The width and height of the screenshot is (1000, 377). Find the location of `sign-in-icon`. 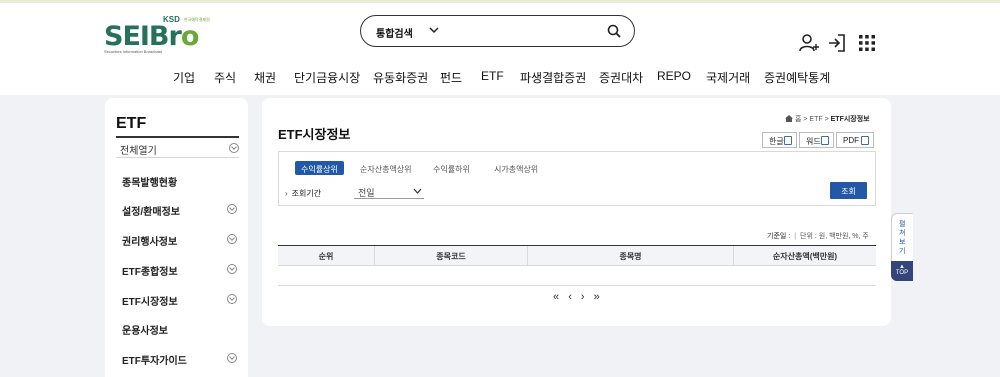

sign-in-icon is located at coordinates (837, 43).